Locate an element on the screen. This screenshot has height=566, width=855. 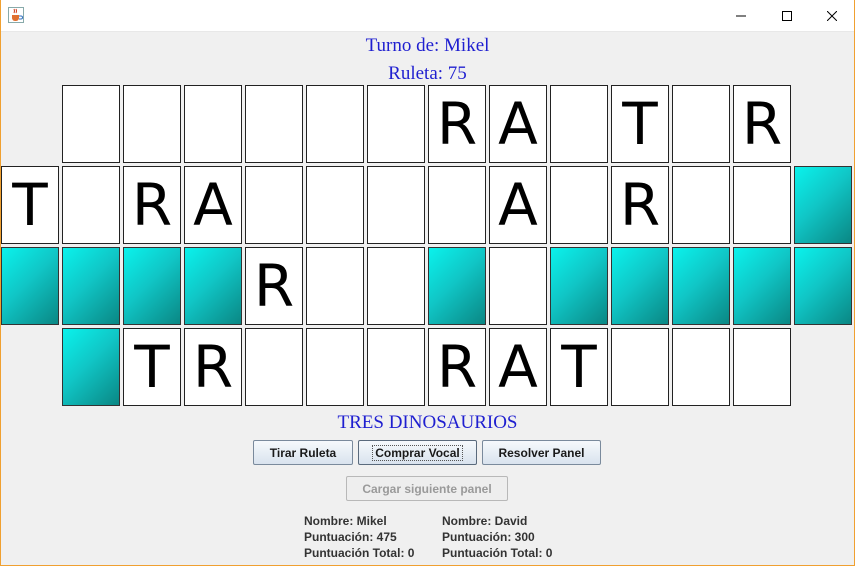
load-next-panel-button: Cargar siguiente panel is located at coordinates (427, 488).